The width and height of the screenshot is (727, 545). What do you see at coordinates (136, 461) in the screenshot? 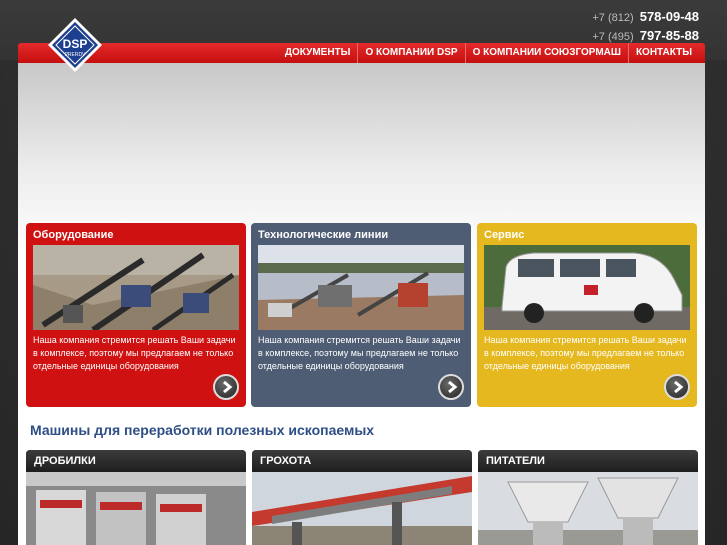
I see `category-label: ДРОБИЛКИ` at bounding box center [136, 461].